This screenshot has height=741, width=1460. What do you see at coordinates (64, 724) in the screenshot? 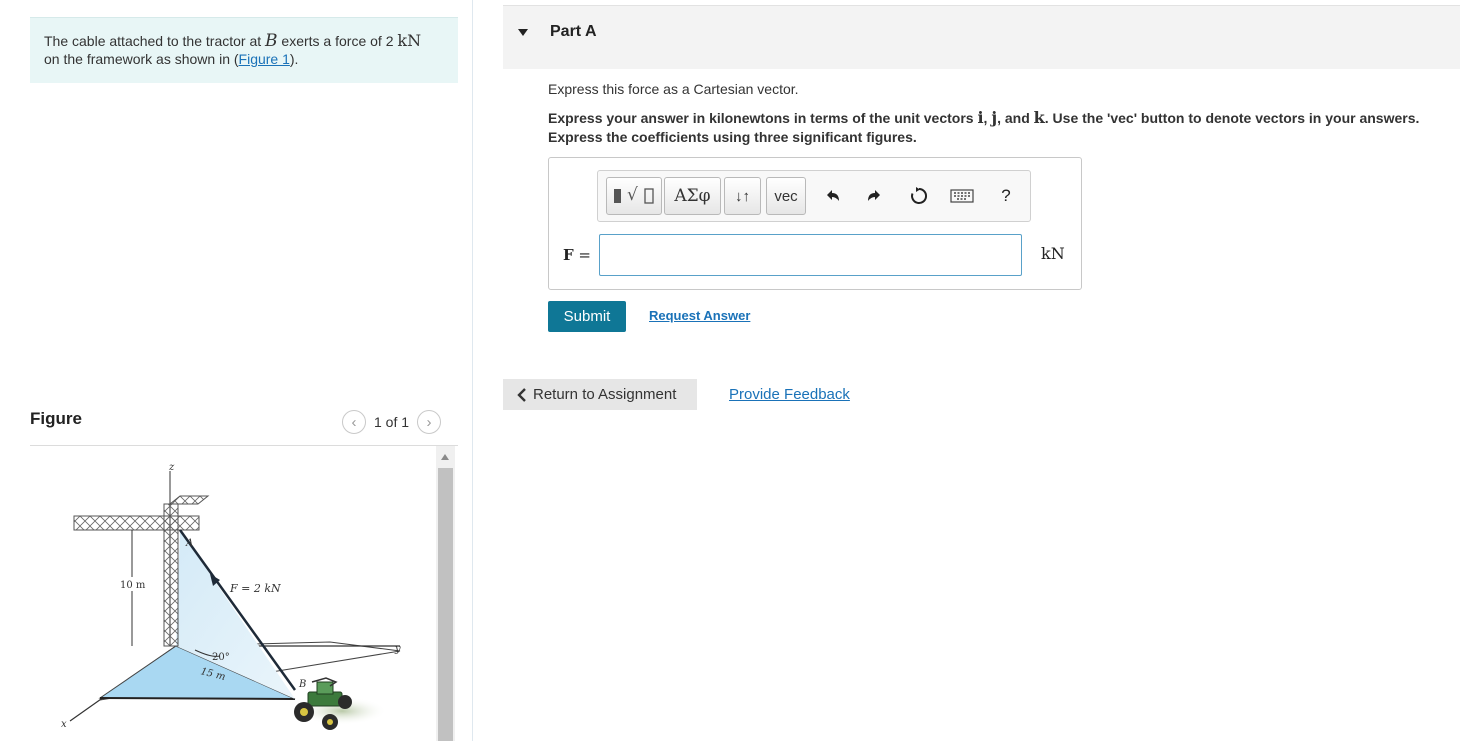
I see `diagram-label-x: x` at bounding box center [64, 724].